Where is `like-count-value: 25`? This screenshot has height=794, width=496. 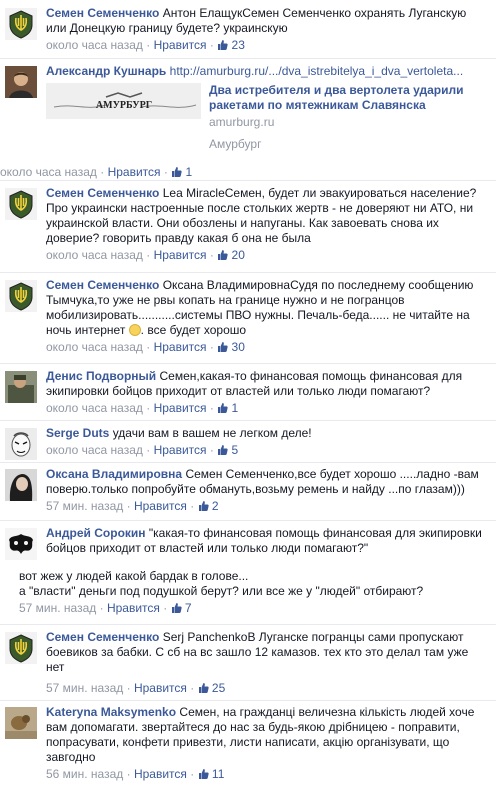 like-count-value: 25 is located at coordinates (218, 688).